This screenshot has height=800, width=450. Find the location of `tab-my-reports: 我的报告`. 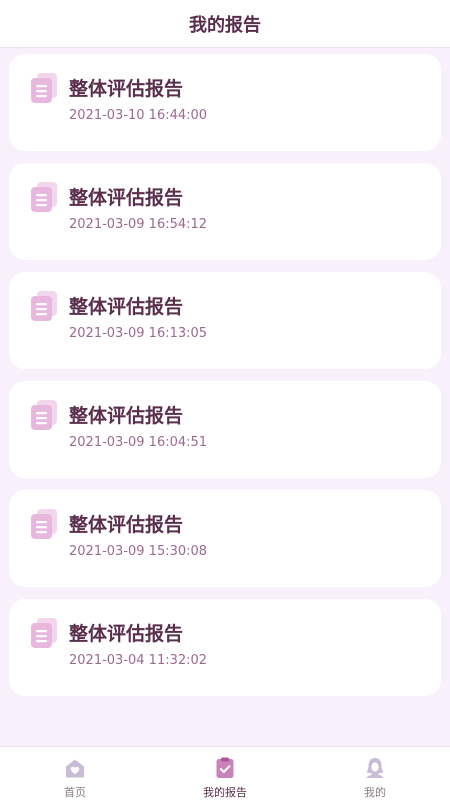

tab-my-reports: 我的报告 is located at coordinates (225, 773).